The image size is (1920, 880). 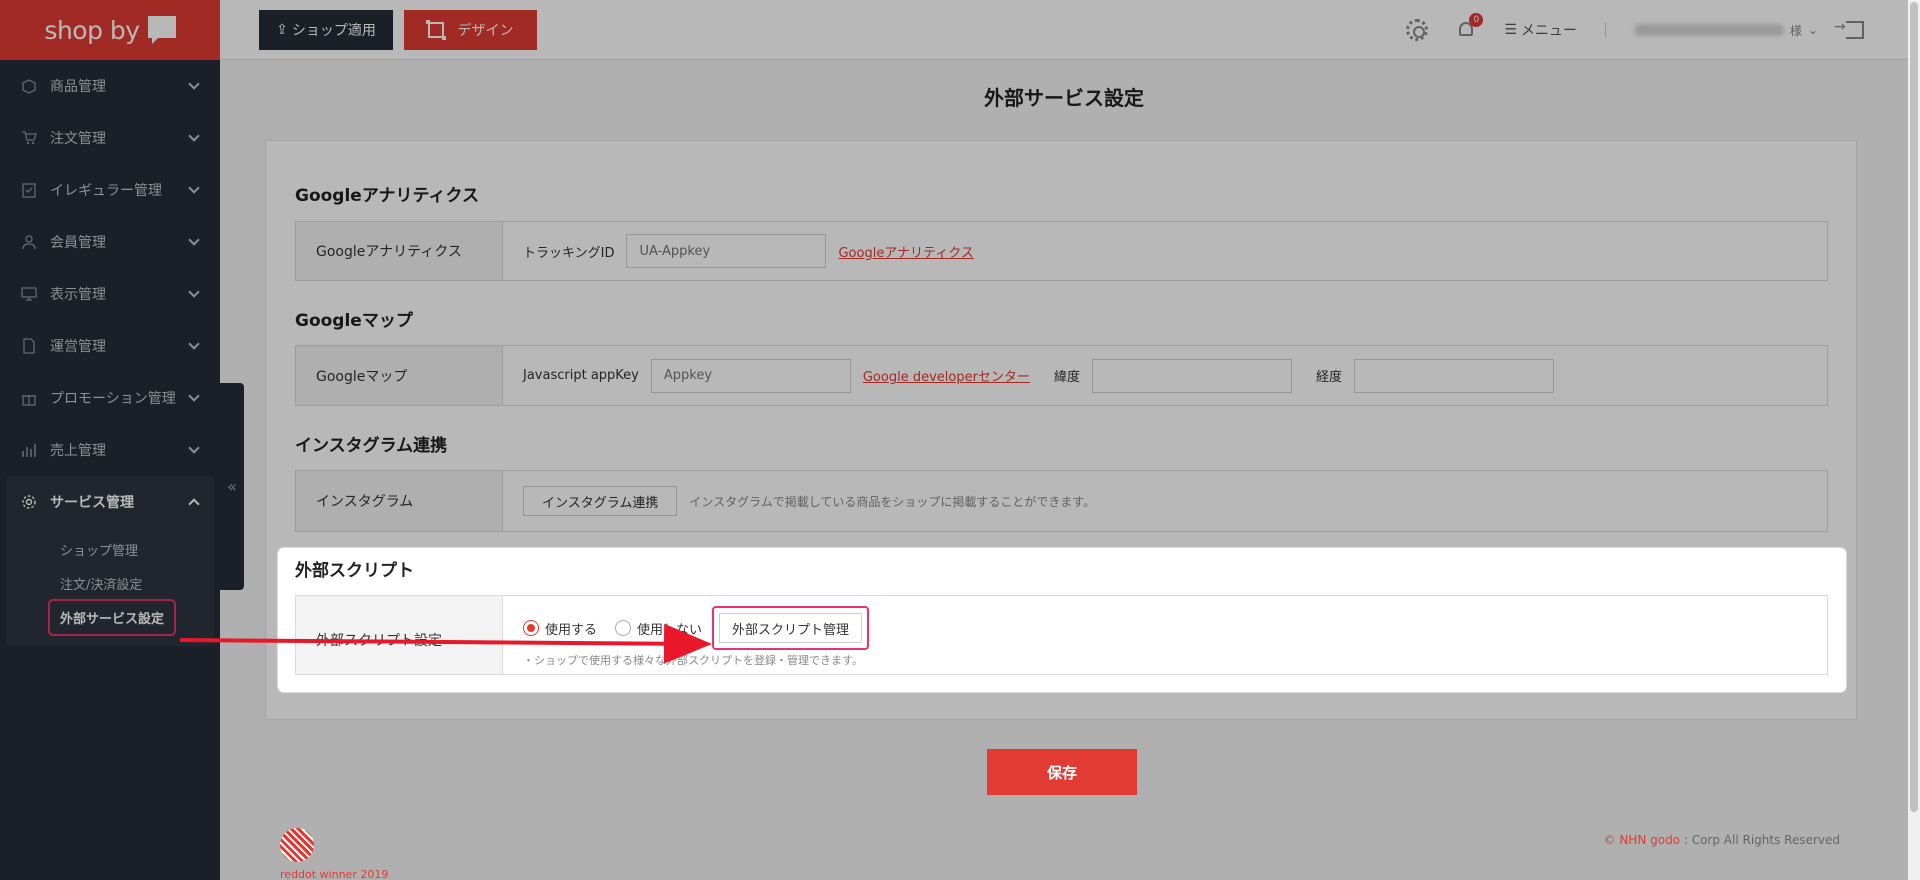 I want to click on tracking-id-input, so click(x=726, y=251).